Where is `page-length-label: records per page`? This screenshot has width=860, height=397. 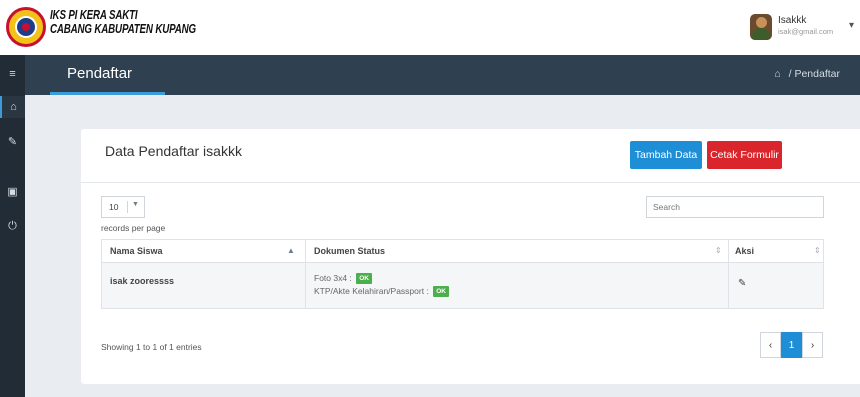
page-length-label: records per page is located at coordinates (133, 228).